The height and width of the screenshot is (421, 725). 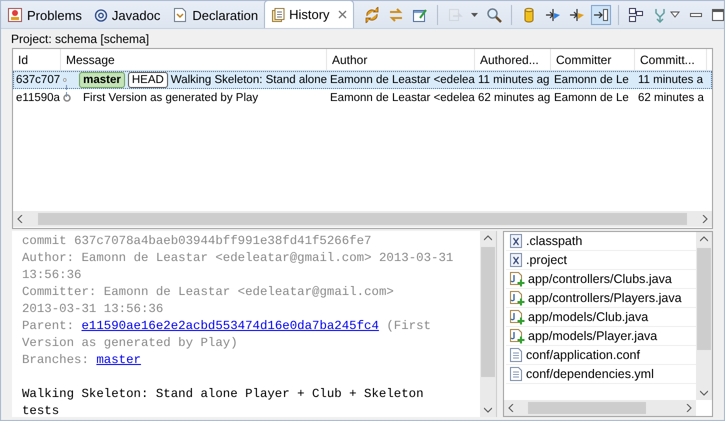 What do you see at coordinates (696, 15) in the screenshot?
I see `minimize-icon` at bounding box center [696, 15].